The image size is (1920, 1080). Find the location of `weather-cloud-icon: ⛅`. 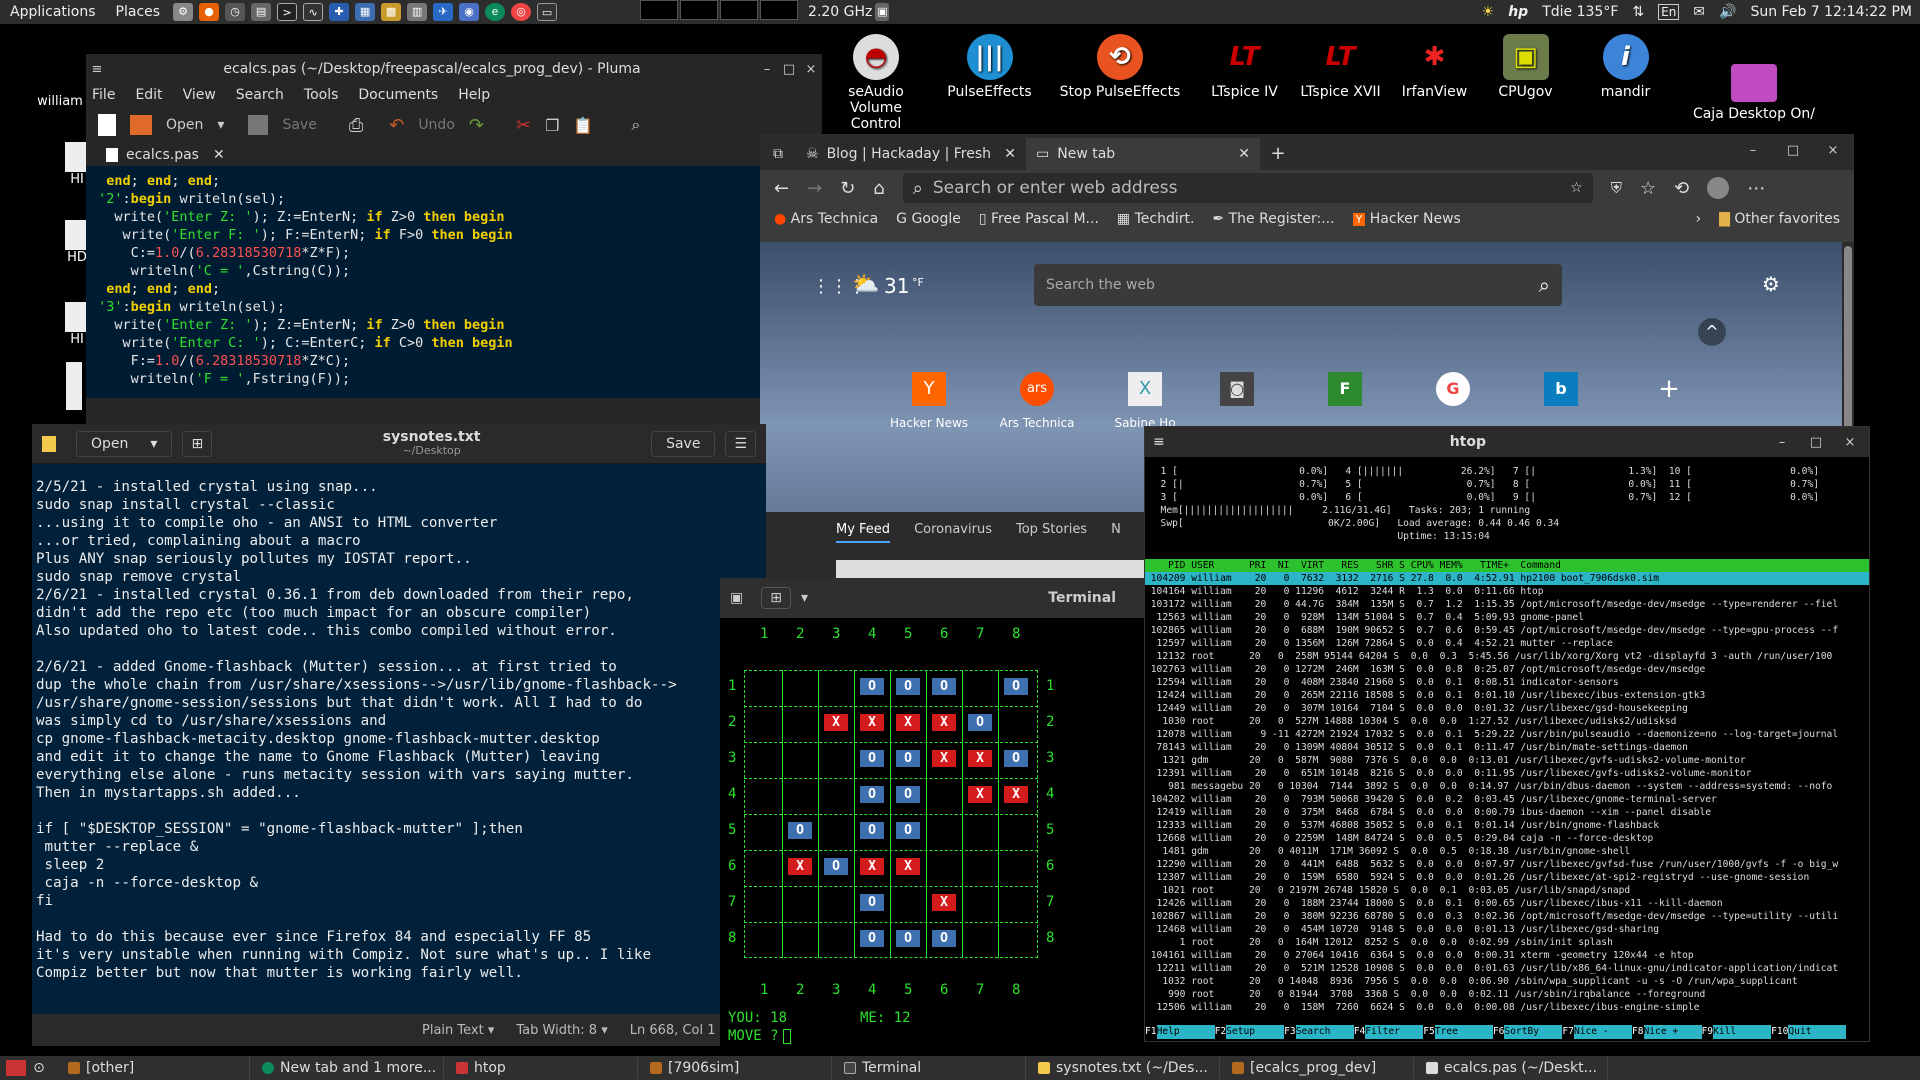

weather-cloud-icon: ⛅ is located at coordinates (865, 284).